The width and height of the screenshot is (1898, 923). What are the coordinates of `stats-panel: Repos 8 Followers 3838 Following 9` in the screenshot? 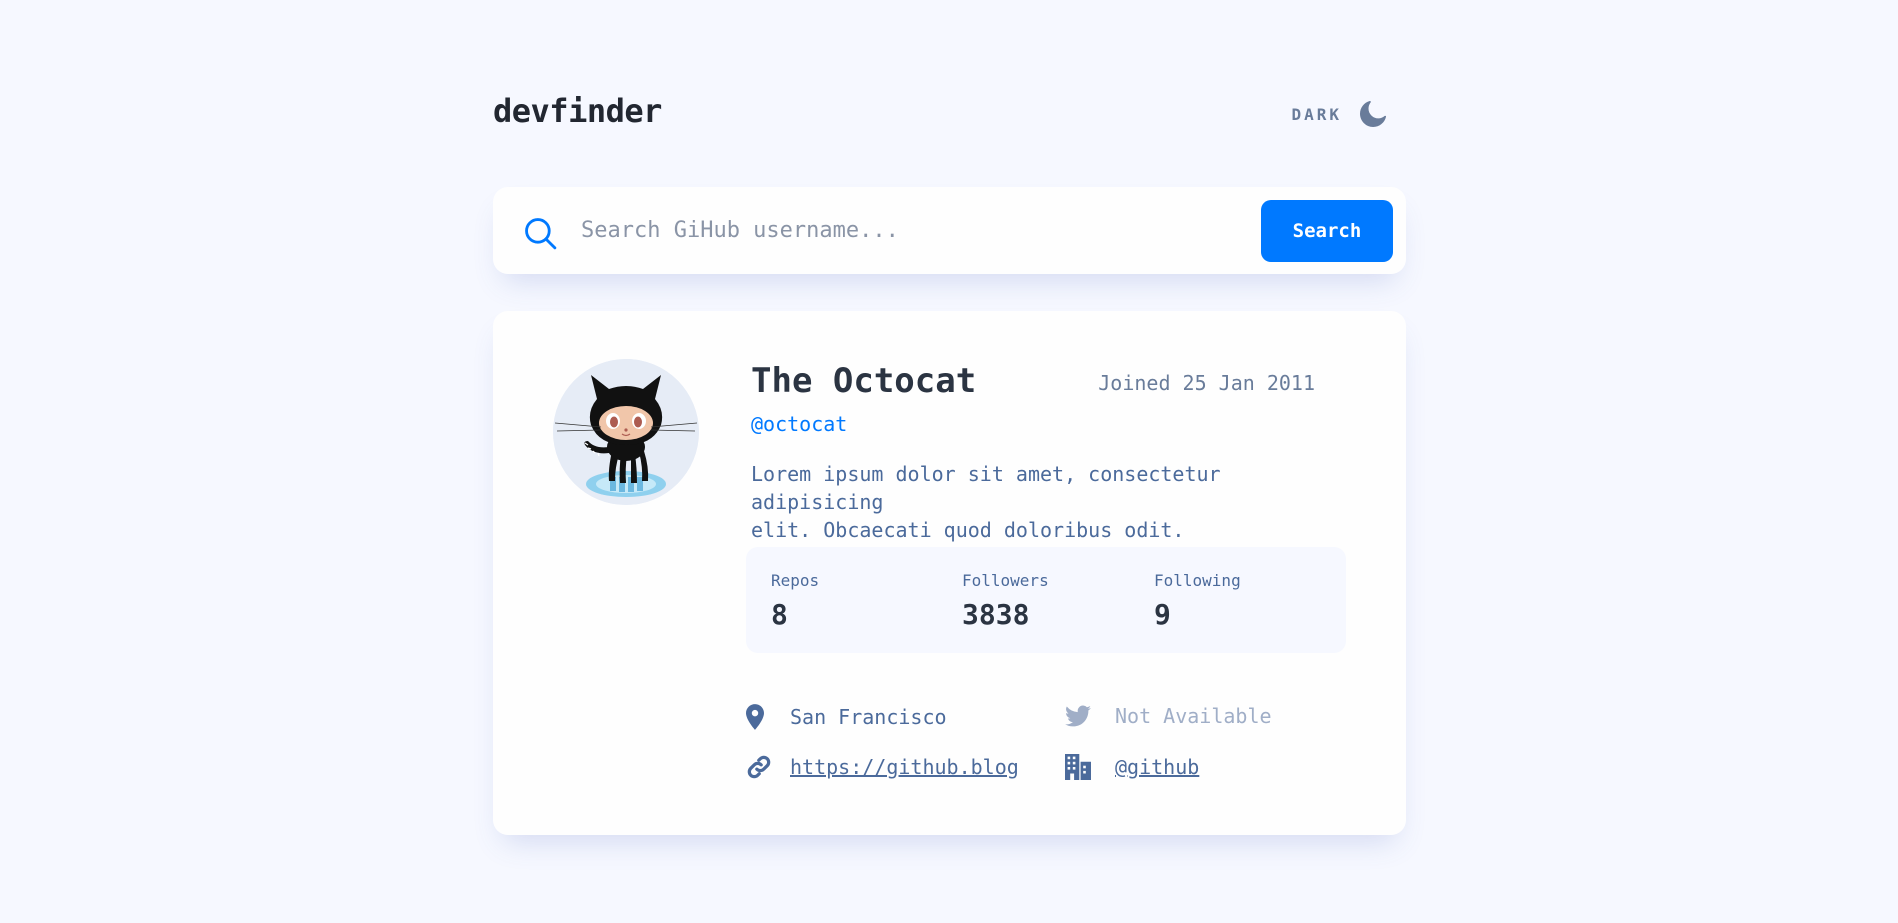 It's located at (1046, 600).